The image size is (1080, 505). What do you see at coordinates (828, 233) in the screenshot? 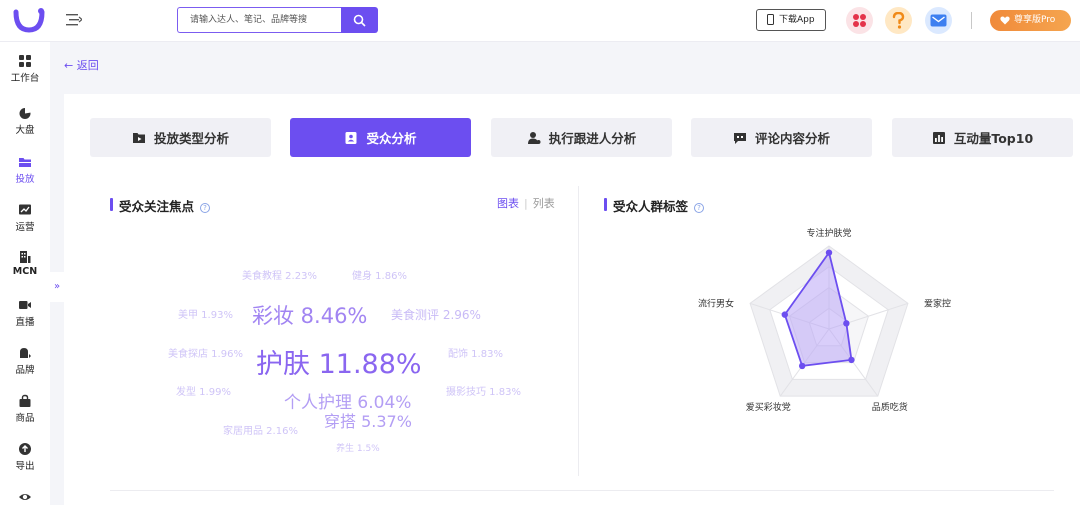
I see `radar-axis-label: 专注护肤党` at bounding box center [828, 233].